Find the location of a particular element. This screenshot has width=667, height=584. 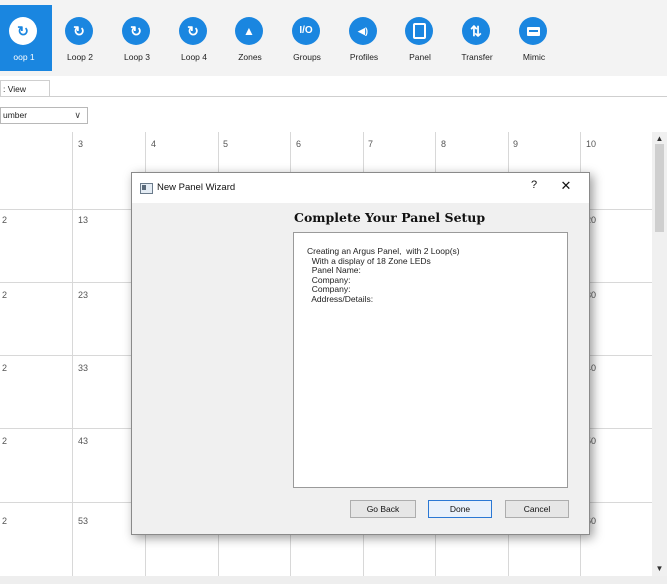

toolbar-label: Transfer is located at coordinates (477, 57).